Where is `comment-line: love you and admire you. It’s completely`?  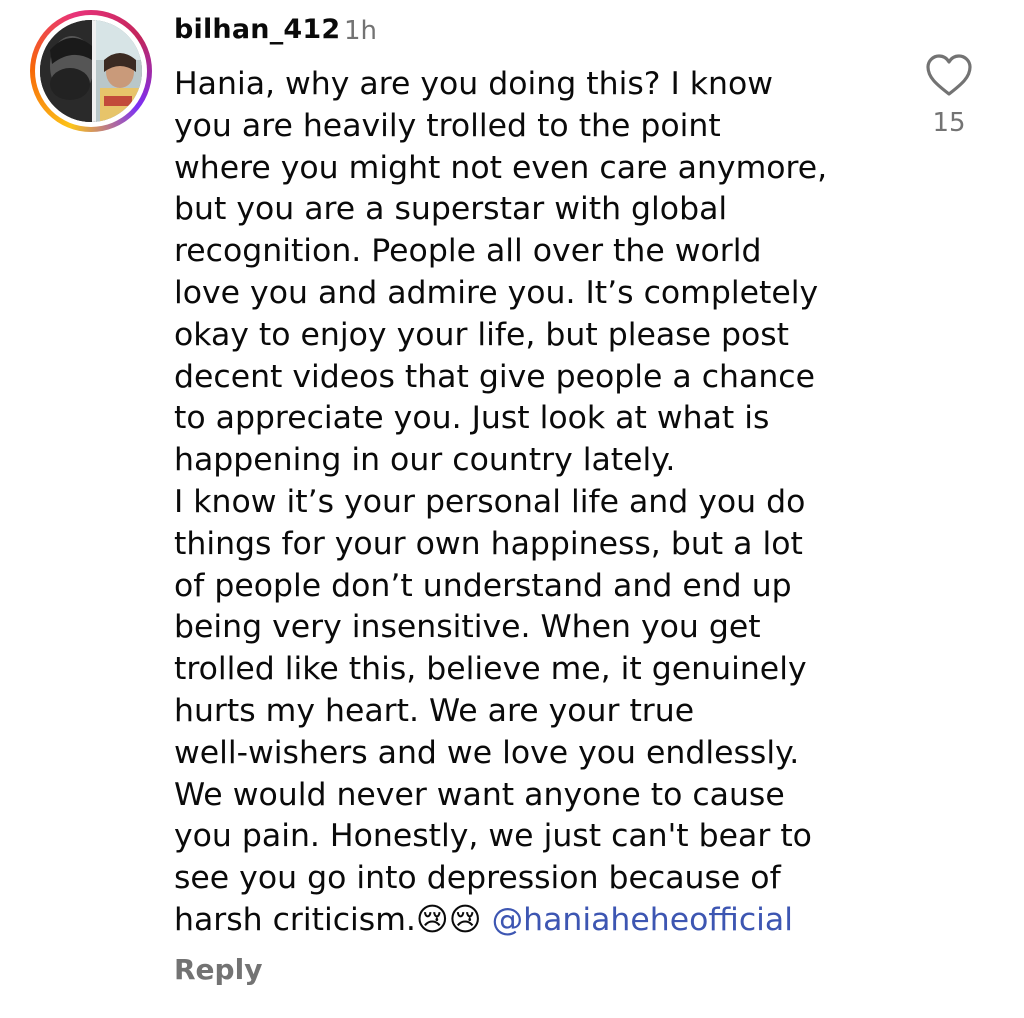
comment-line: love you and admire you. It’s completely is located at coordinates (496, 292).